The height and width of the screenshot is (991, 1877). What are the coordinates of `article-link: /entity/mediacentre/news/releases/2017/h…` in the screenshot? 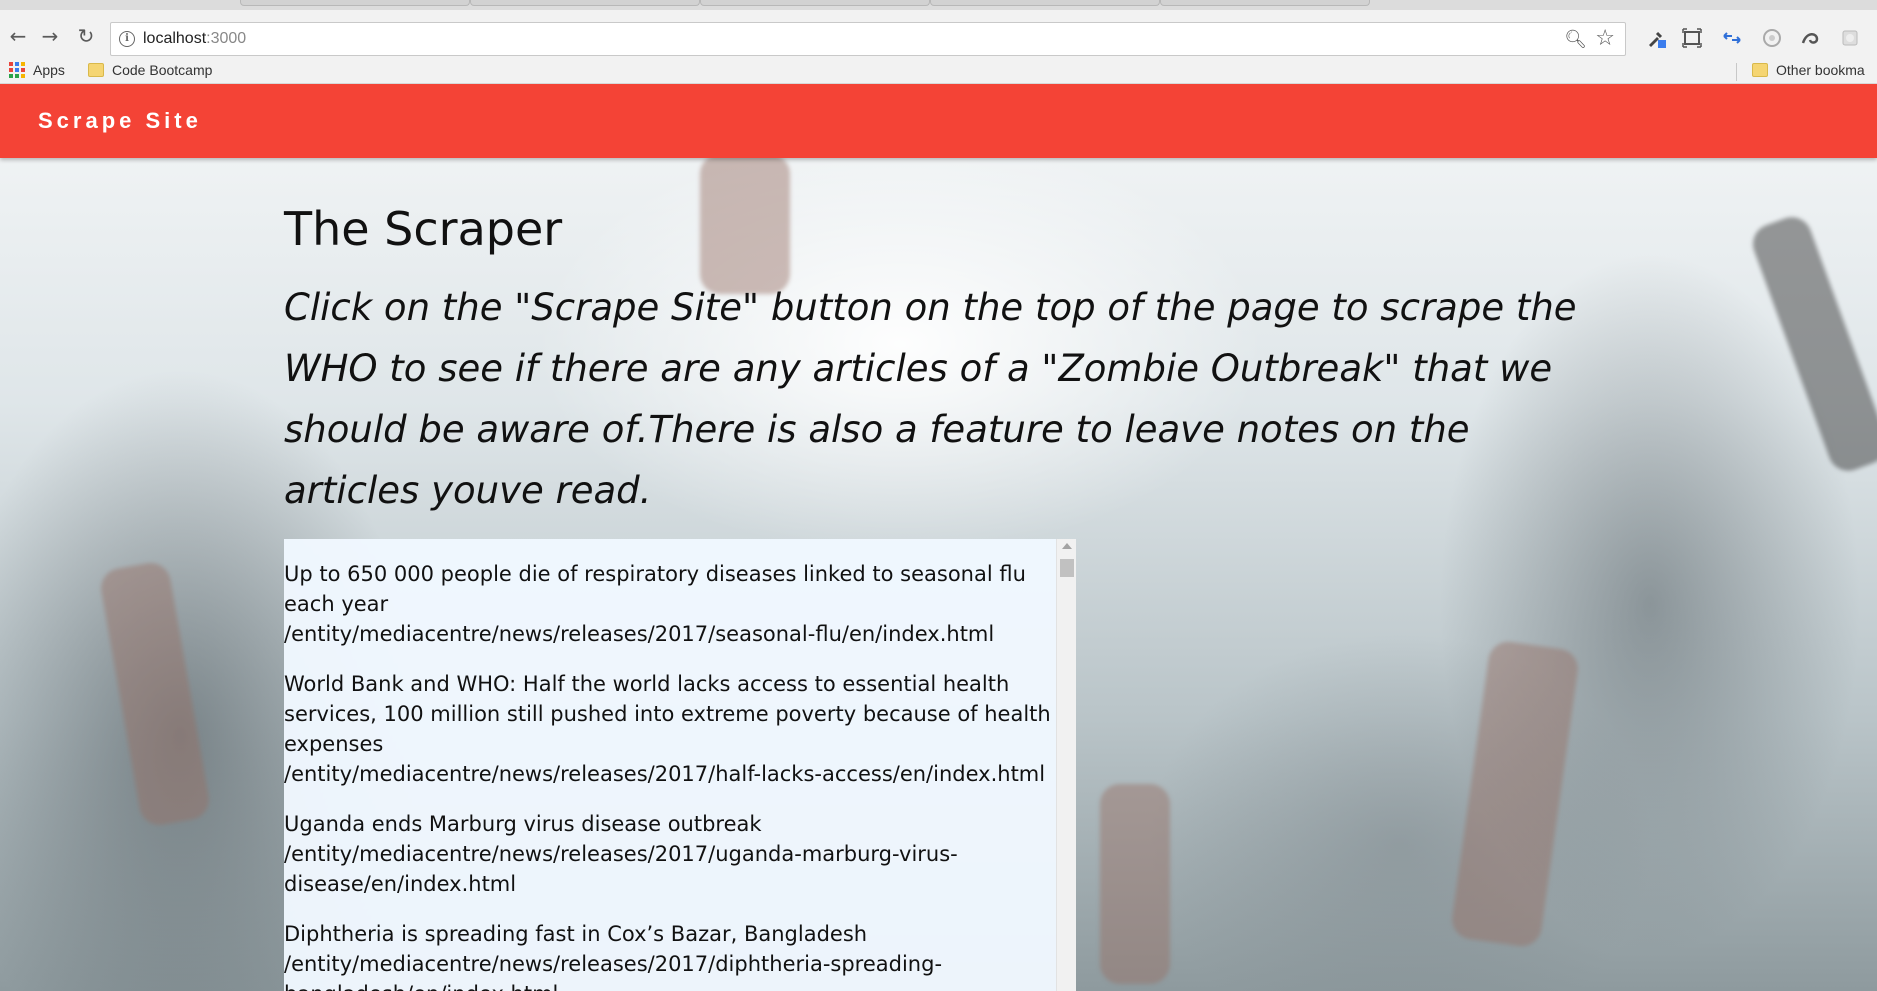 It's located at (668, 774).